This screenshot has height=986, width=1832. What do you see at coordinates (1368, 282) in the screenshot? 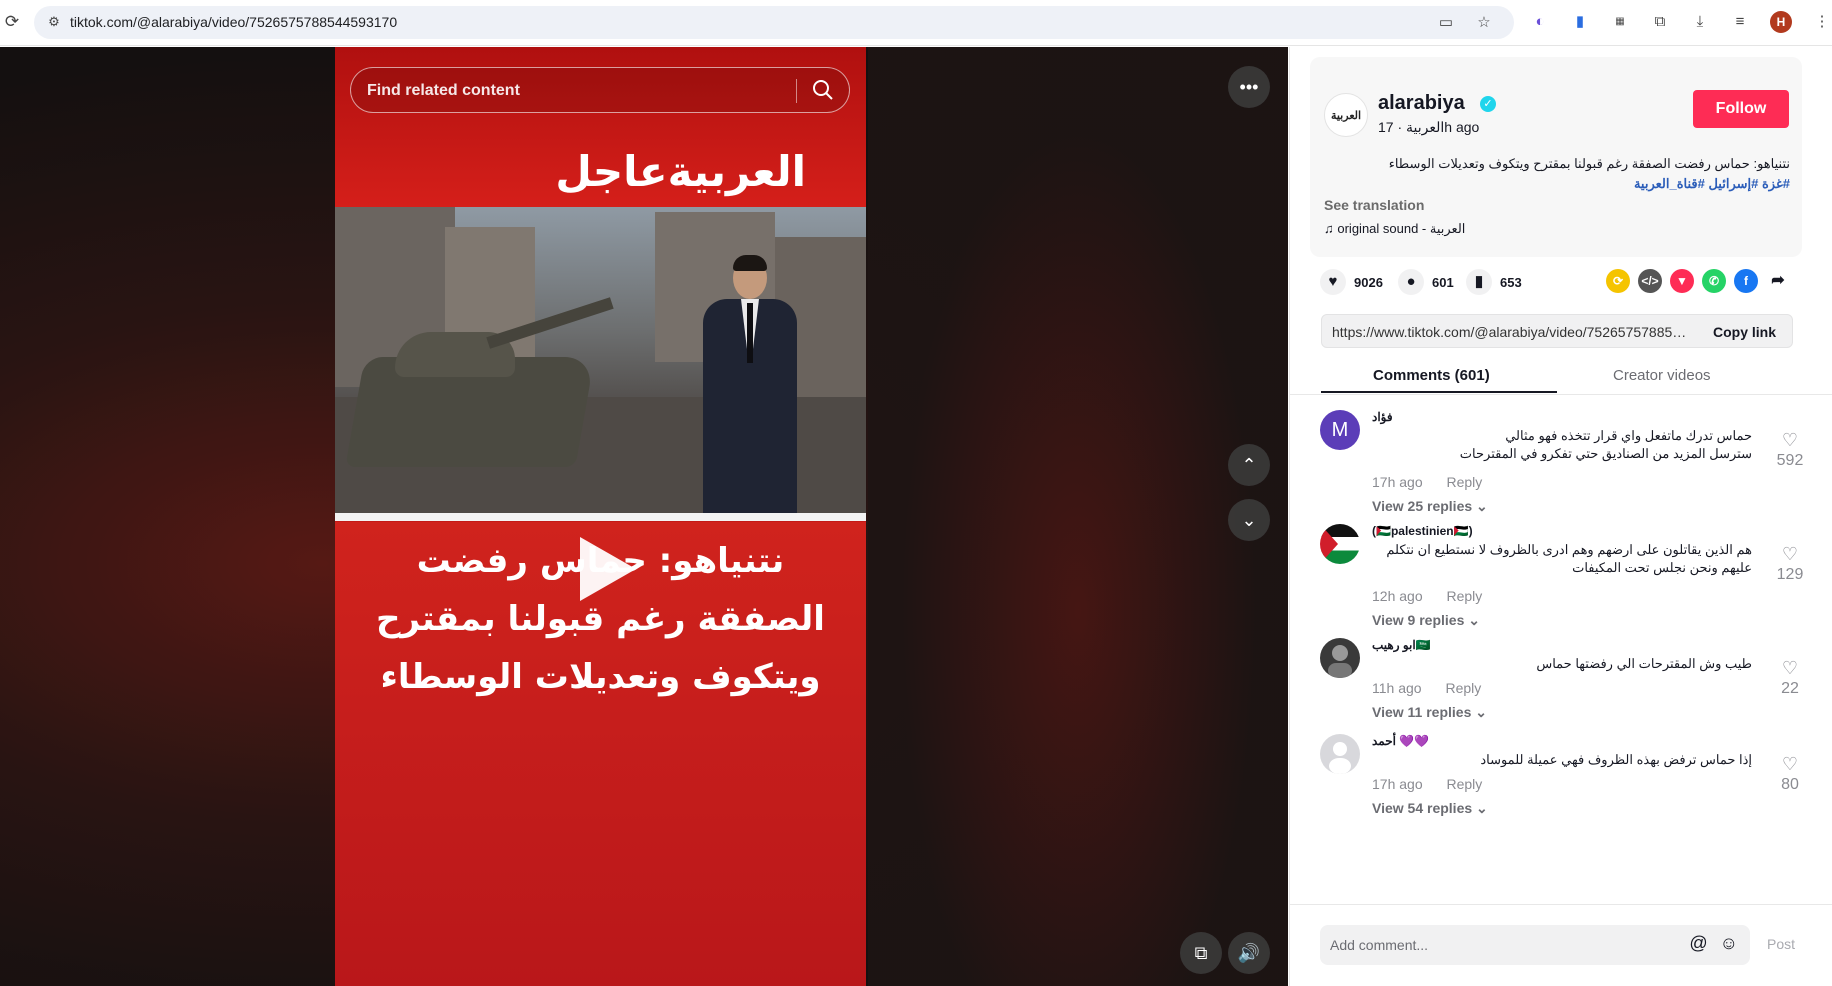
I see `like-count: 9026` at bounding box center [1368, 282].